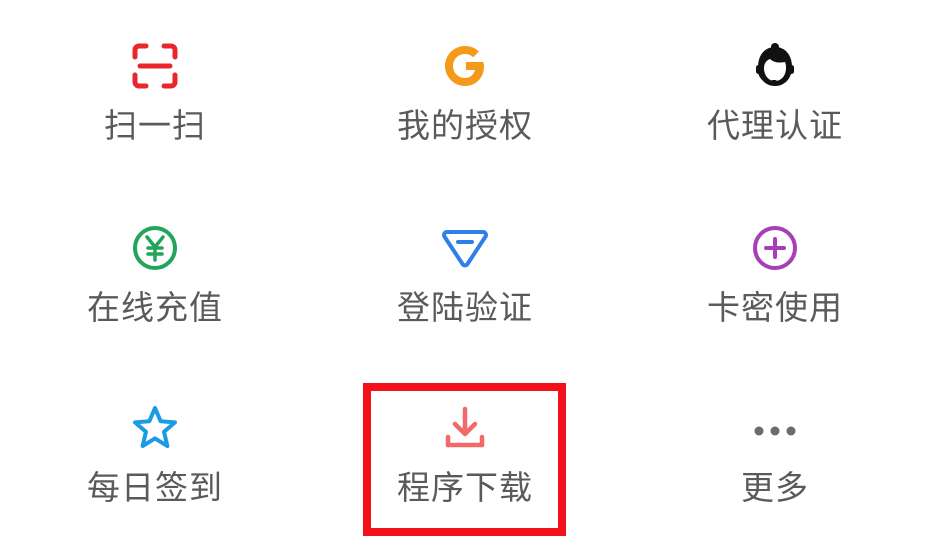 This screenshot has width=930, height=546. What do you see at coordinates (155, 487) in the screenshot?
I see `menu-item-label: 每日签到` at bounding box center [155, 487].